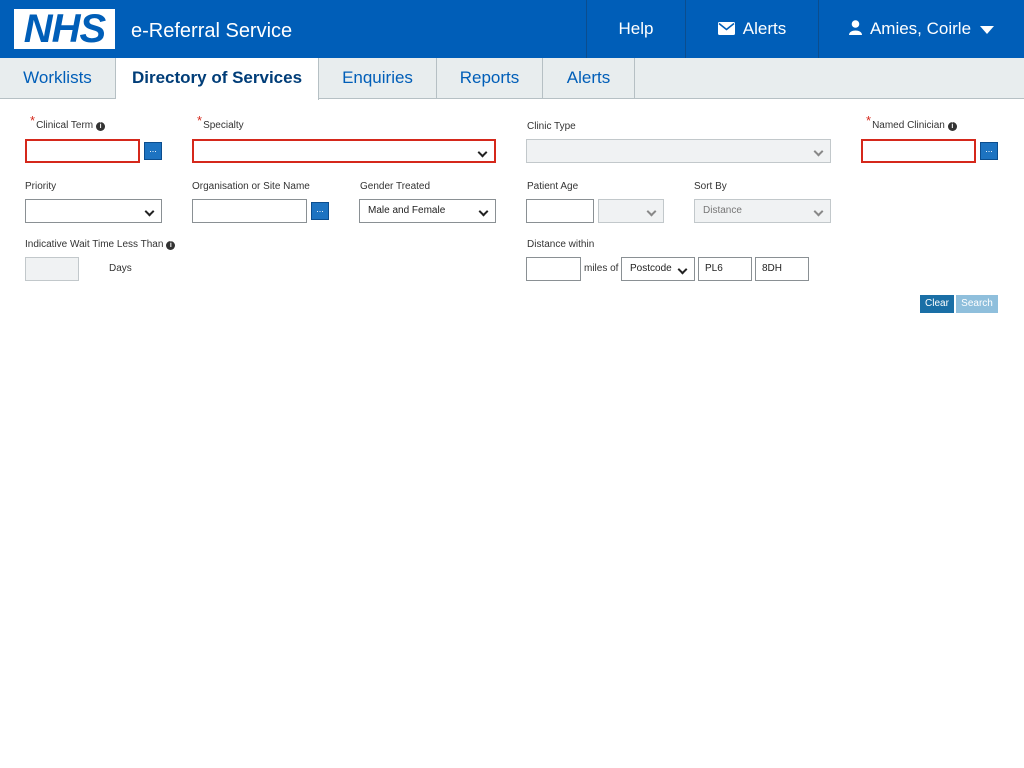 This screenshot has width=1024, height=768. I want to click on postcode-part2-input: 8DH, so click(782, 269).